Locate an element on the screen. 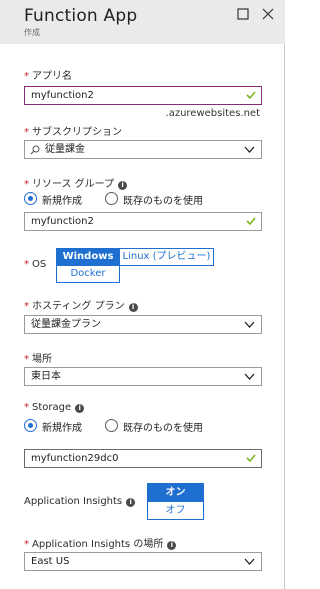 This screenshot has width=320, height=589. app-insights-label-text: Application Insights is located at coordinates (73, 501).